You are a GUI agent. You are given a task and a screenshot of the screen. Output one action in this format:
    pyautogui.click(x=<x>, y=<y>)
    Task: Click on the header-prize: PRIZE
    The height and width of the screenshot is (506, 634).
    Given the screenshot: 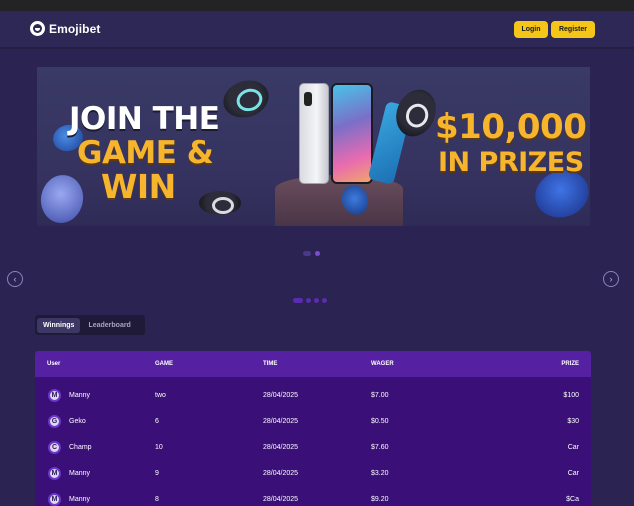 What is the action you would take?
    pyautogui.click(x=570, y=364)
    